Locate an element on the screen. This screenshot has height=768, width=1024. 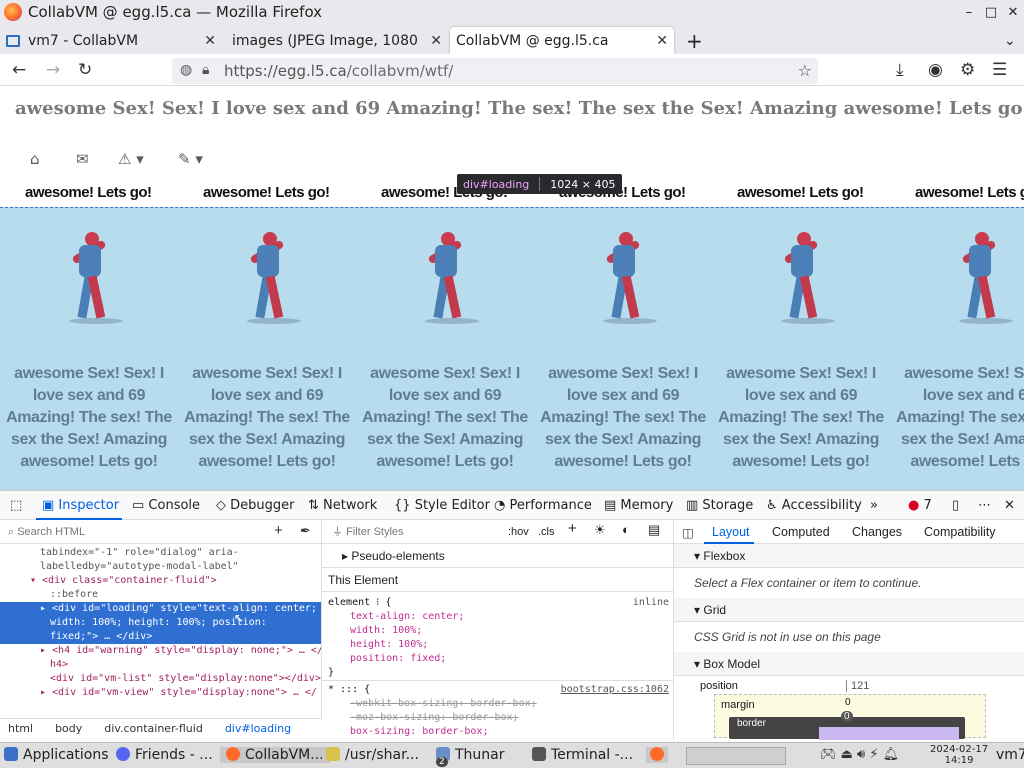
toggle-panel-icon: ◫ is located at coordinates (688, 532).